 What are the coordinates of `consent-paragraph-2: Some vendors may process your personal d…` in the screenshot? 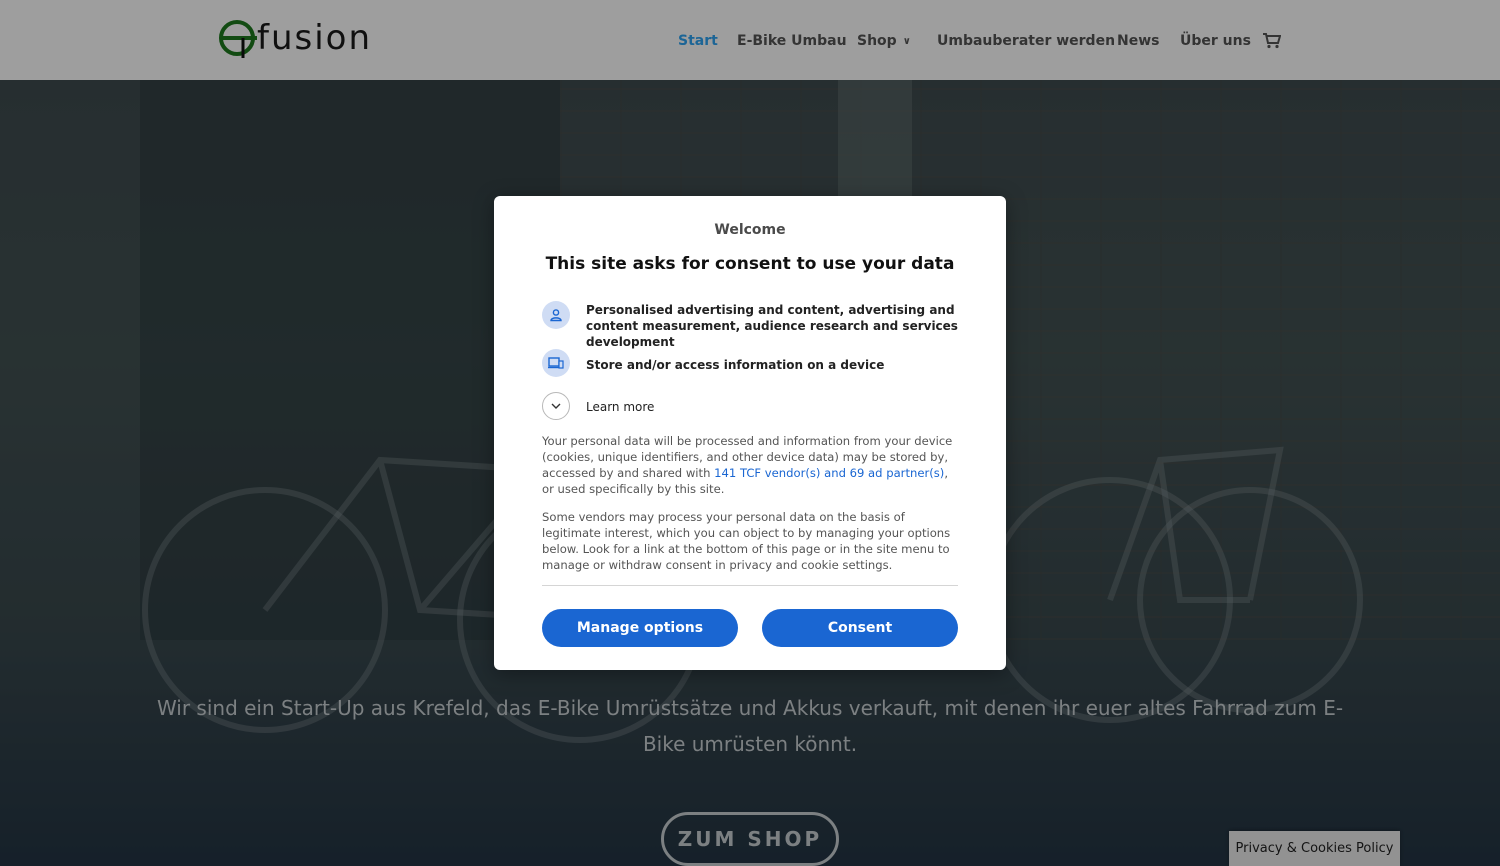 It's located at (746, 541).